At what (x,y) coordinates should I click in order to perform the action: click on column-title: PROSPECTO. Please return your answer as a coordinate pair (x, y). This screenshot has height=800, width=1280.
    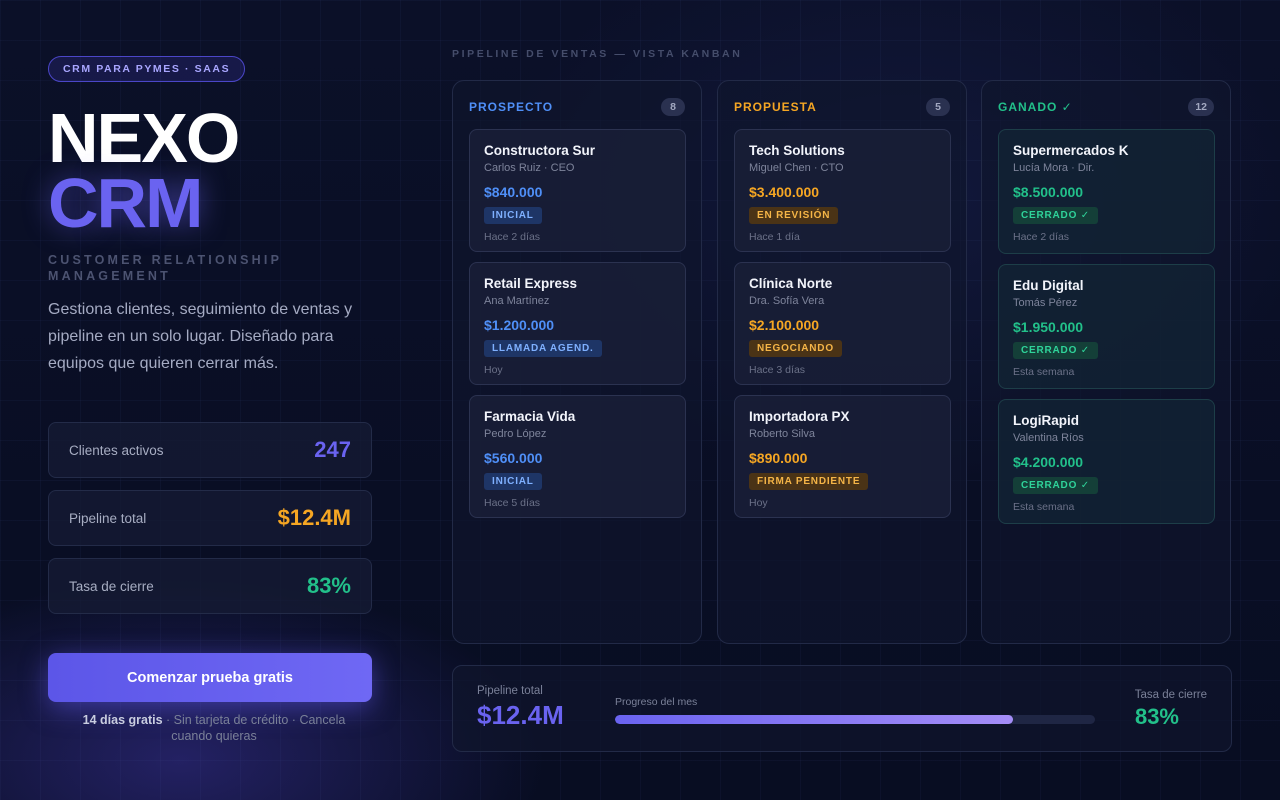
    Looking at the image, I should click on (511, 107).